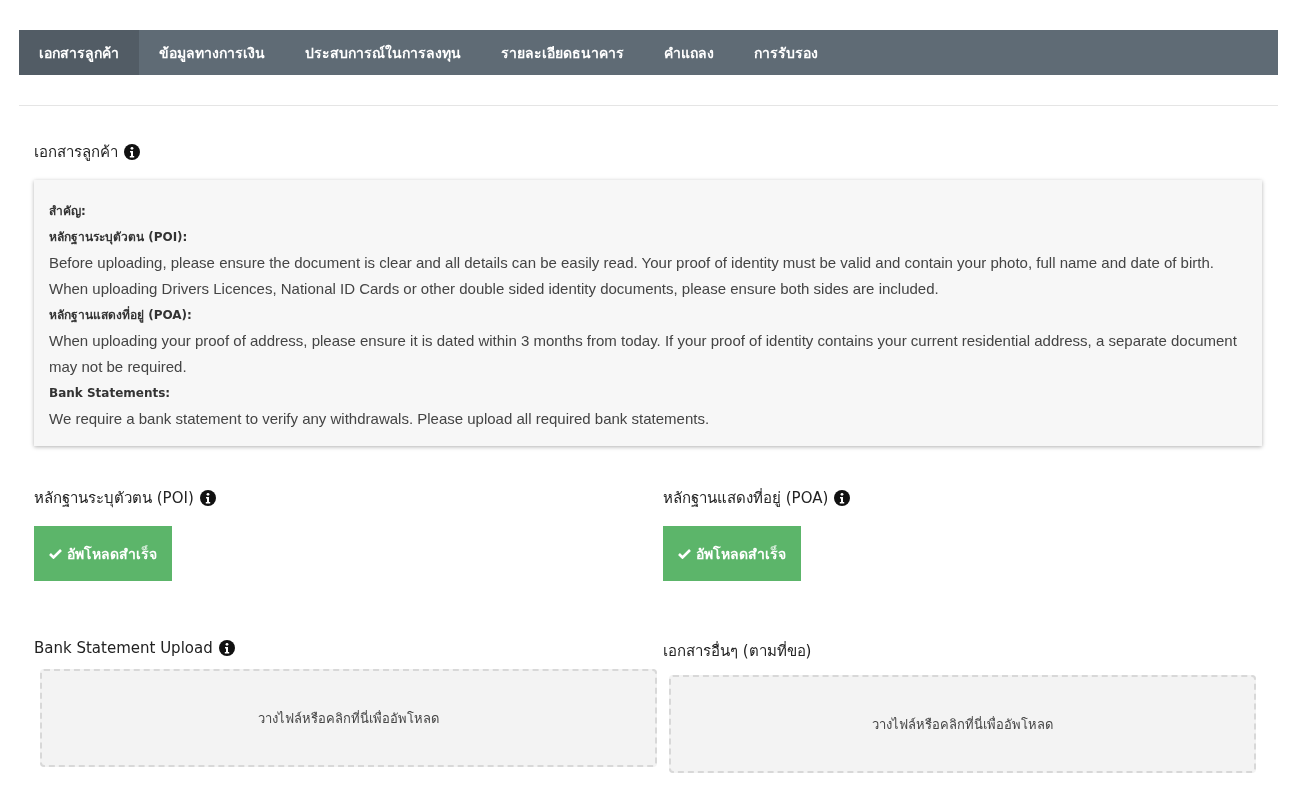 The image size is (1308, 804). Describe the element at coordinates (79, 52) in the screenshot. I see `nav-tab: เอกสารลูกค้า` at that location.